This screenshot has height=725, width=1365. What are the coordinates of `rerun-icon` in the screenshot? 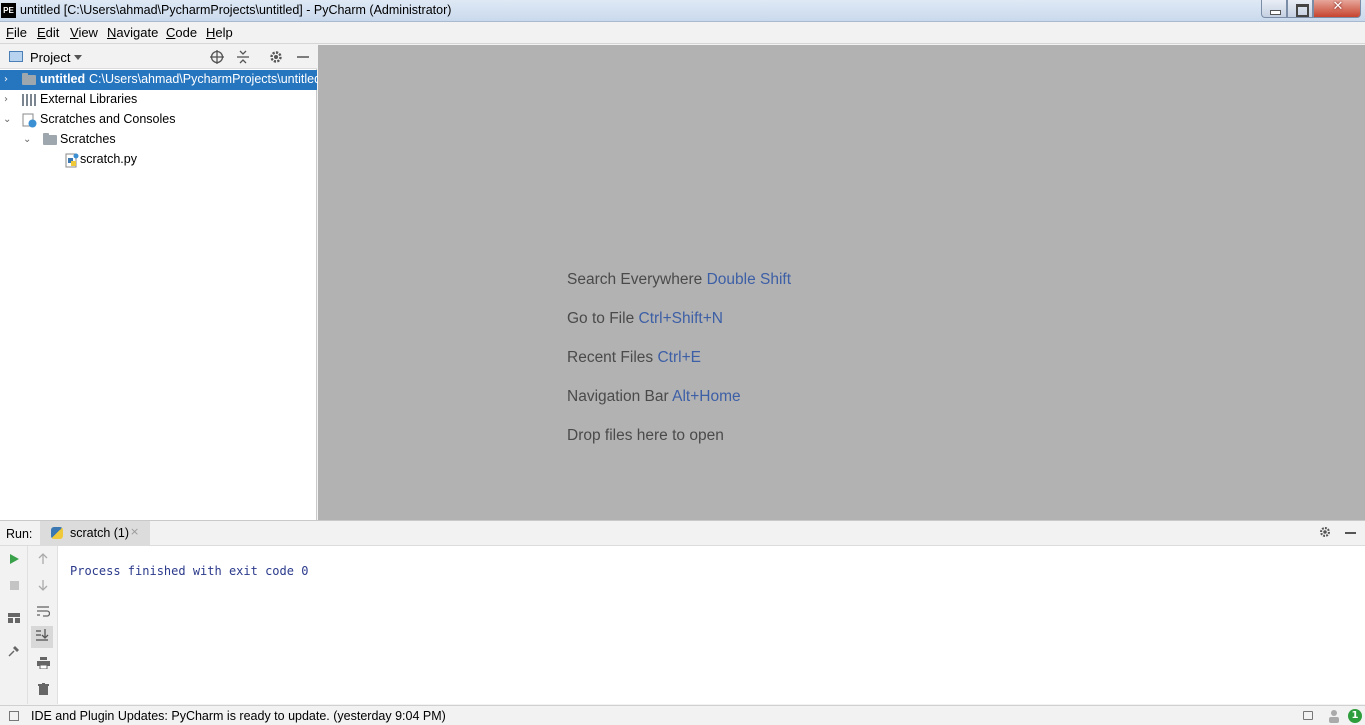 It's located at (14, 561).